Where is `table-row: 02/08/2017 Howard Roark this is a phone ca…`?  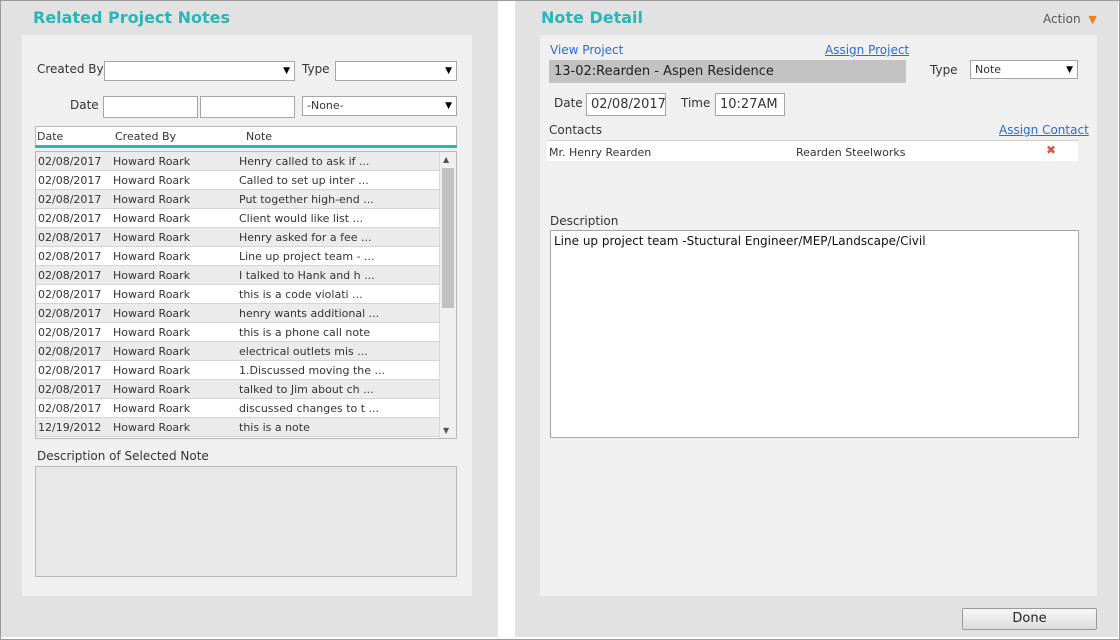 table-row: 02/08/2017 Howard Roark this is a phone ca… is located at coordinates (238, 332).